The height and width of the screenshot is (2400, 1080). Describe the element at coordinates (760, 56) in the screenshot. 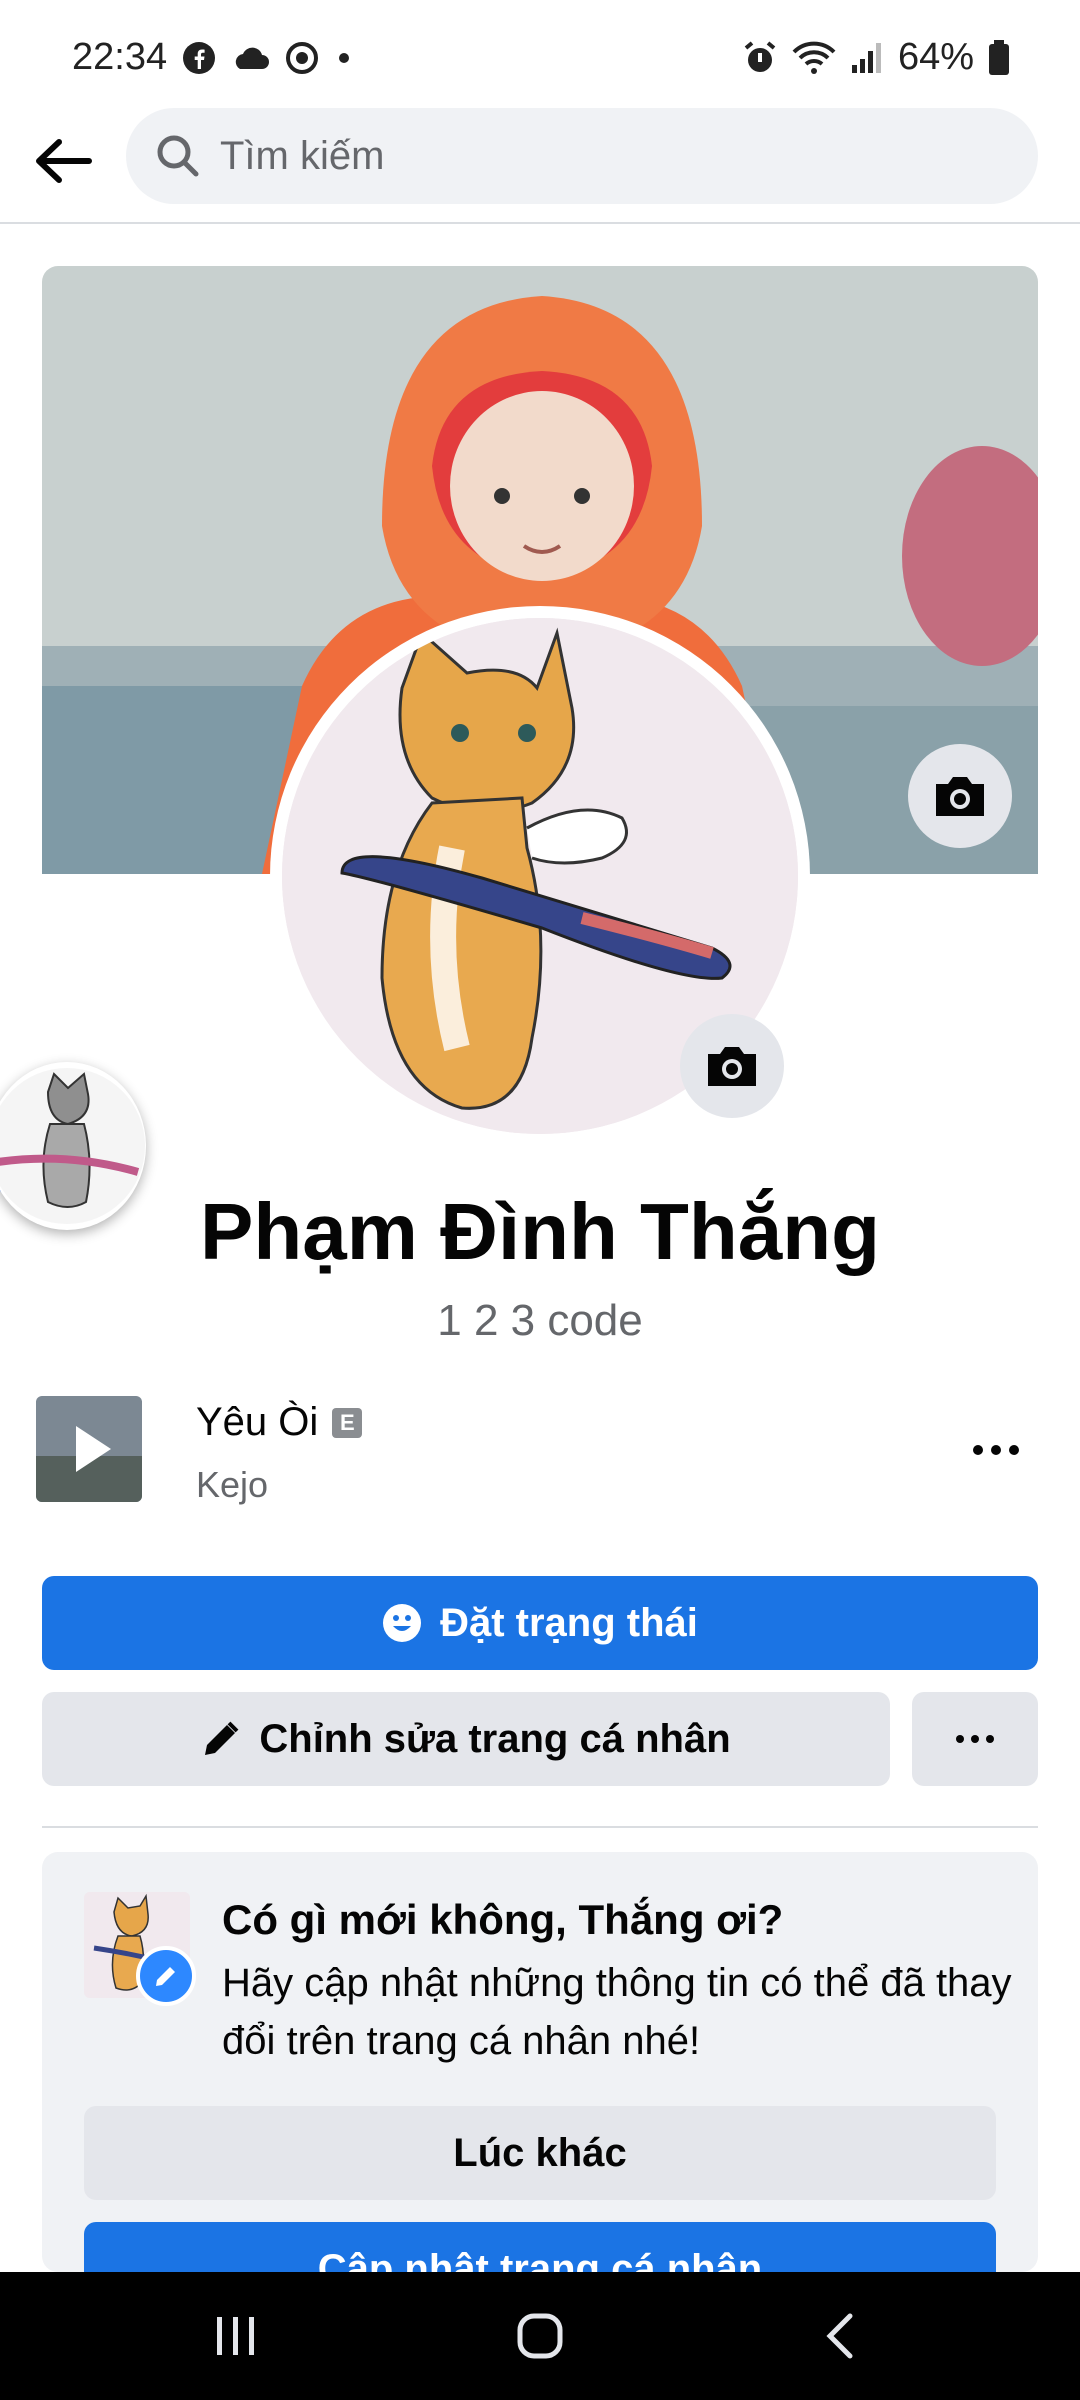

I see `alarm-icon` at that location.